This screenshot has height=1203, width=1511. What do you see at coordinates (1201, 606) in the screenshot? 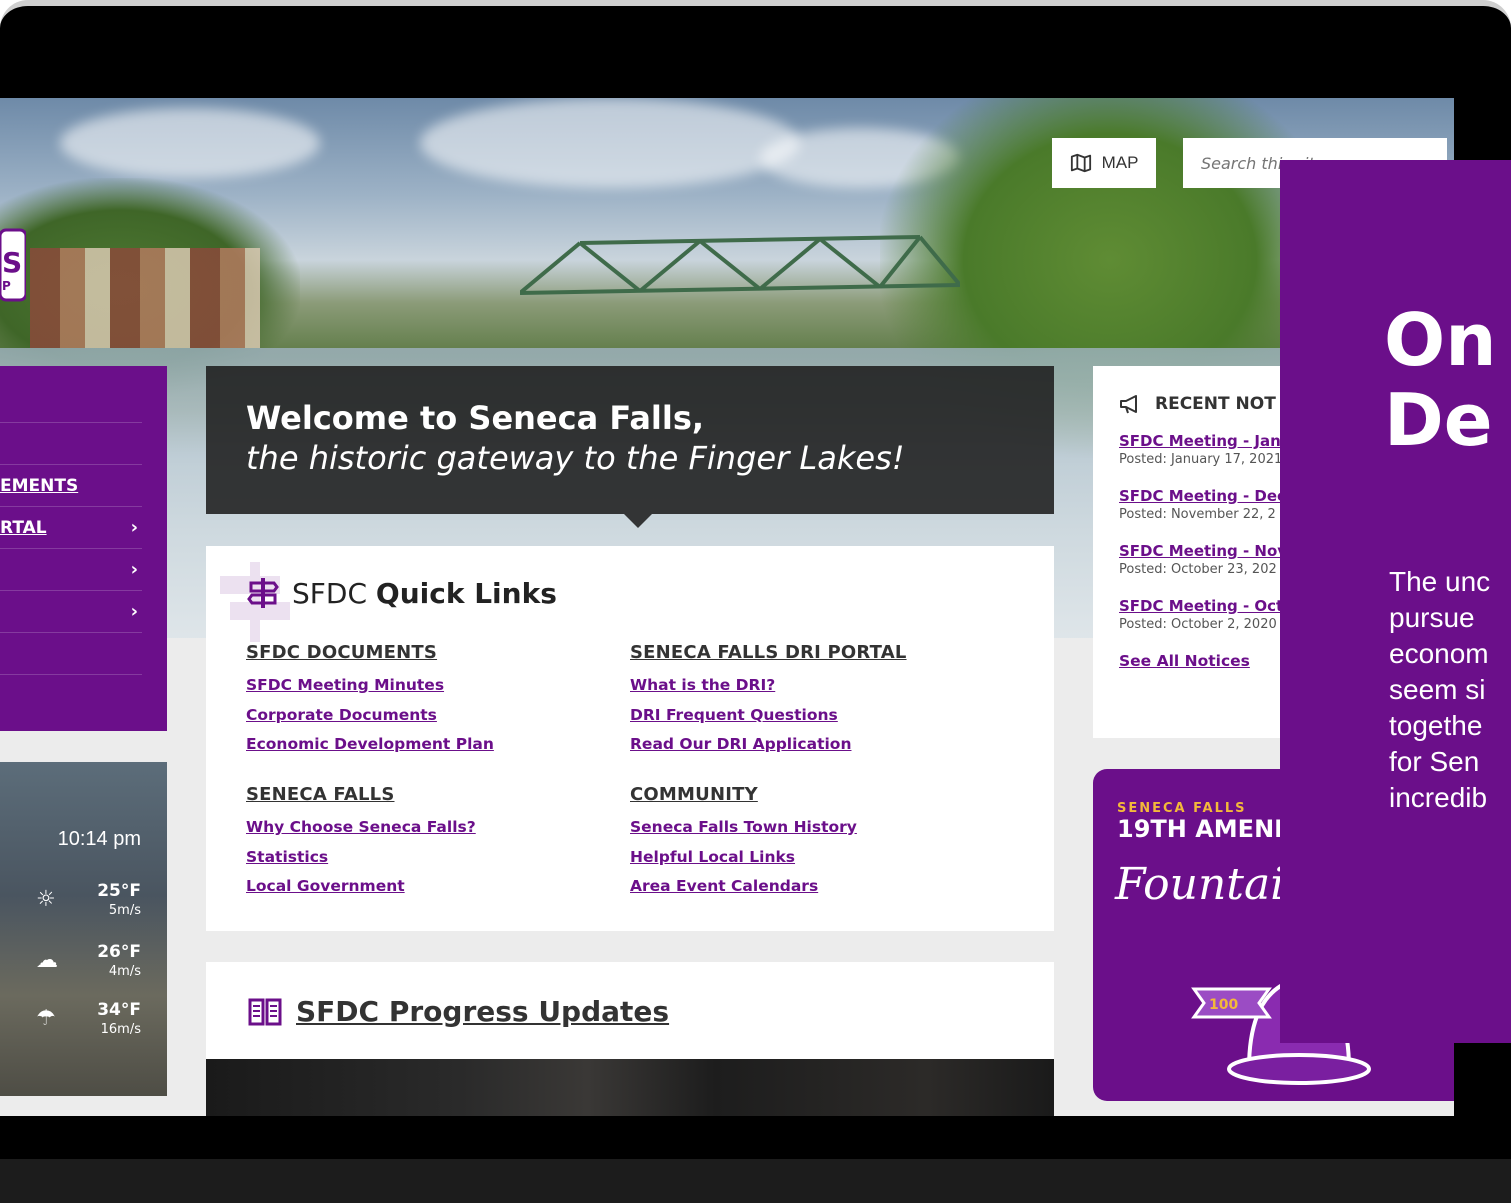
I see `notice-link: SFDC Meeting - Oct` at bounding box center [1201, 606].